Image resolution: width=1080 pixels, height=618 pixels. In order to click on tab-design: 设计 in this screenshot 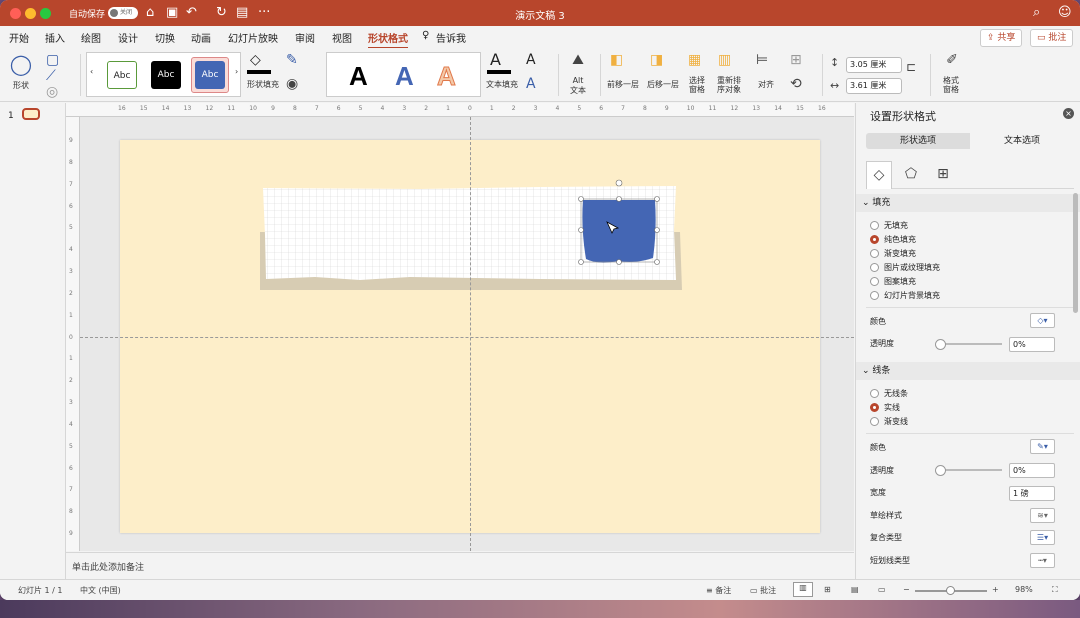, I will do `click(128, 37)`.